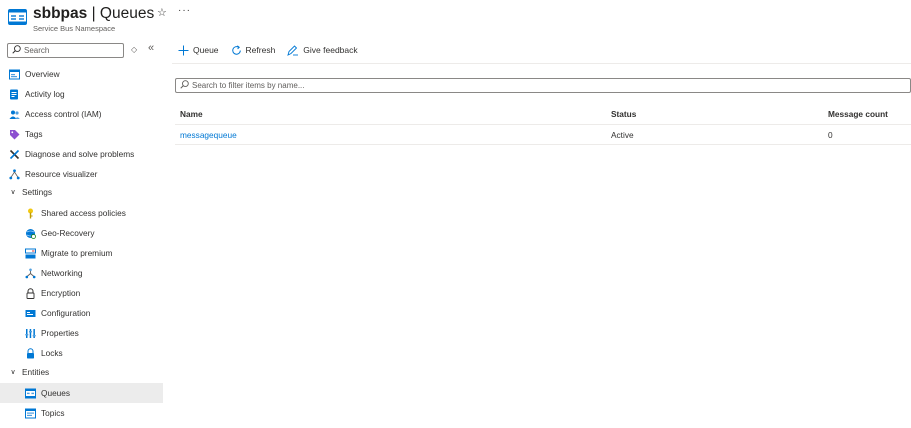 The width and height of the screenshot is (911, 428). I want to click on plus-icon, so click(183, 50).